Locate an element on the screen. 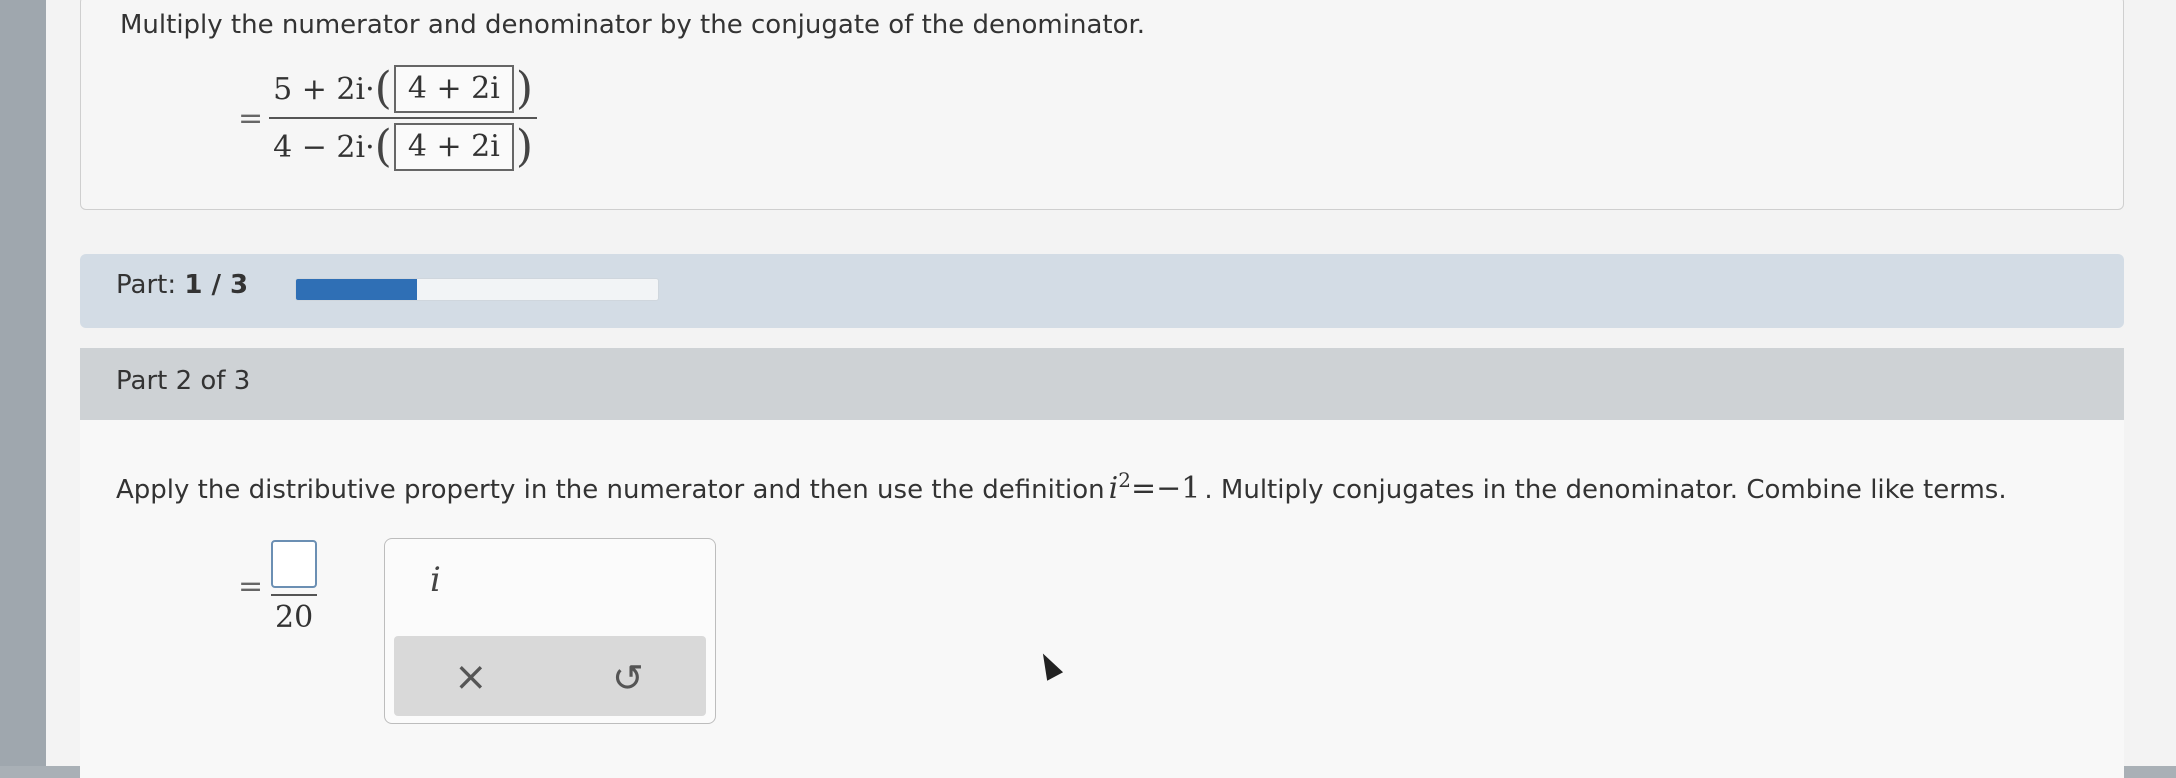 Image resolution: width=2176 pixels, height=778 pixels. fraction-numerator: 5 + 2i· ( 4 + 2i ) is located at coordinates (403, 89).